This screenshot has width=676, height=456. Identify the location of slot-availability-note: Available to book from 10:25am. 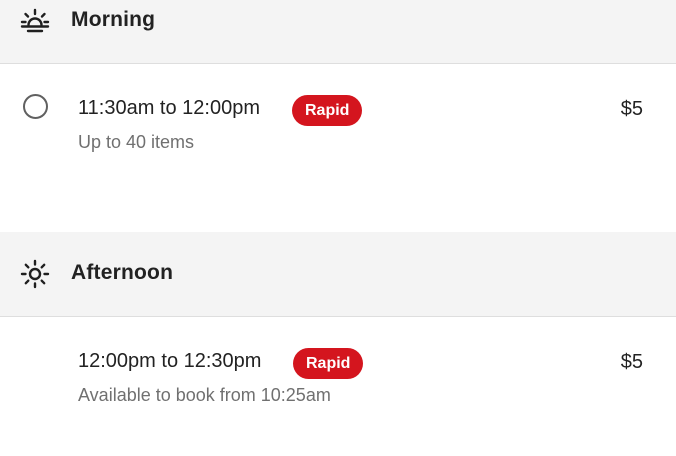
(204, 395).